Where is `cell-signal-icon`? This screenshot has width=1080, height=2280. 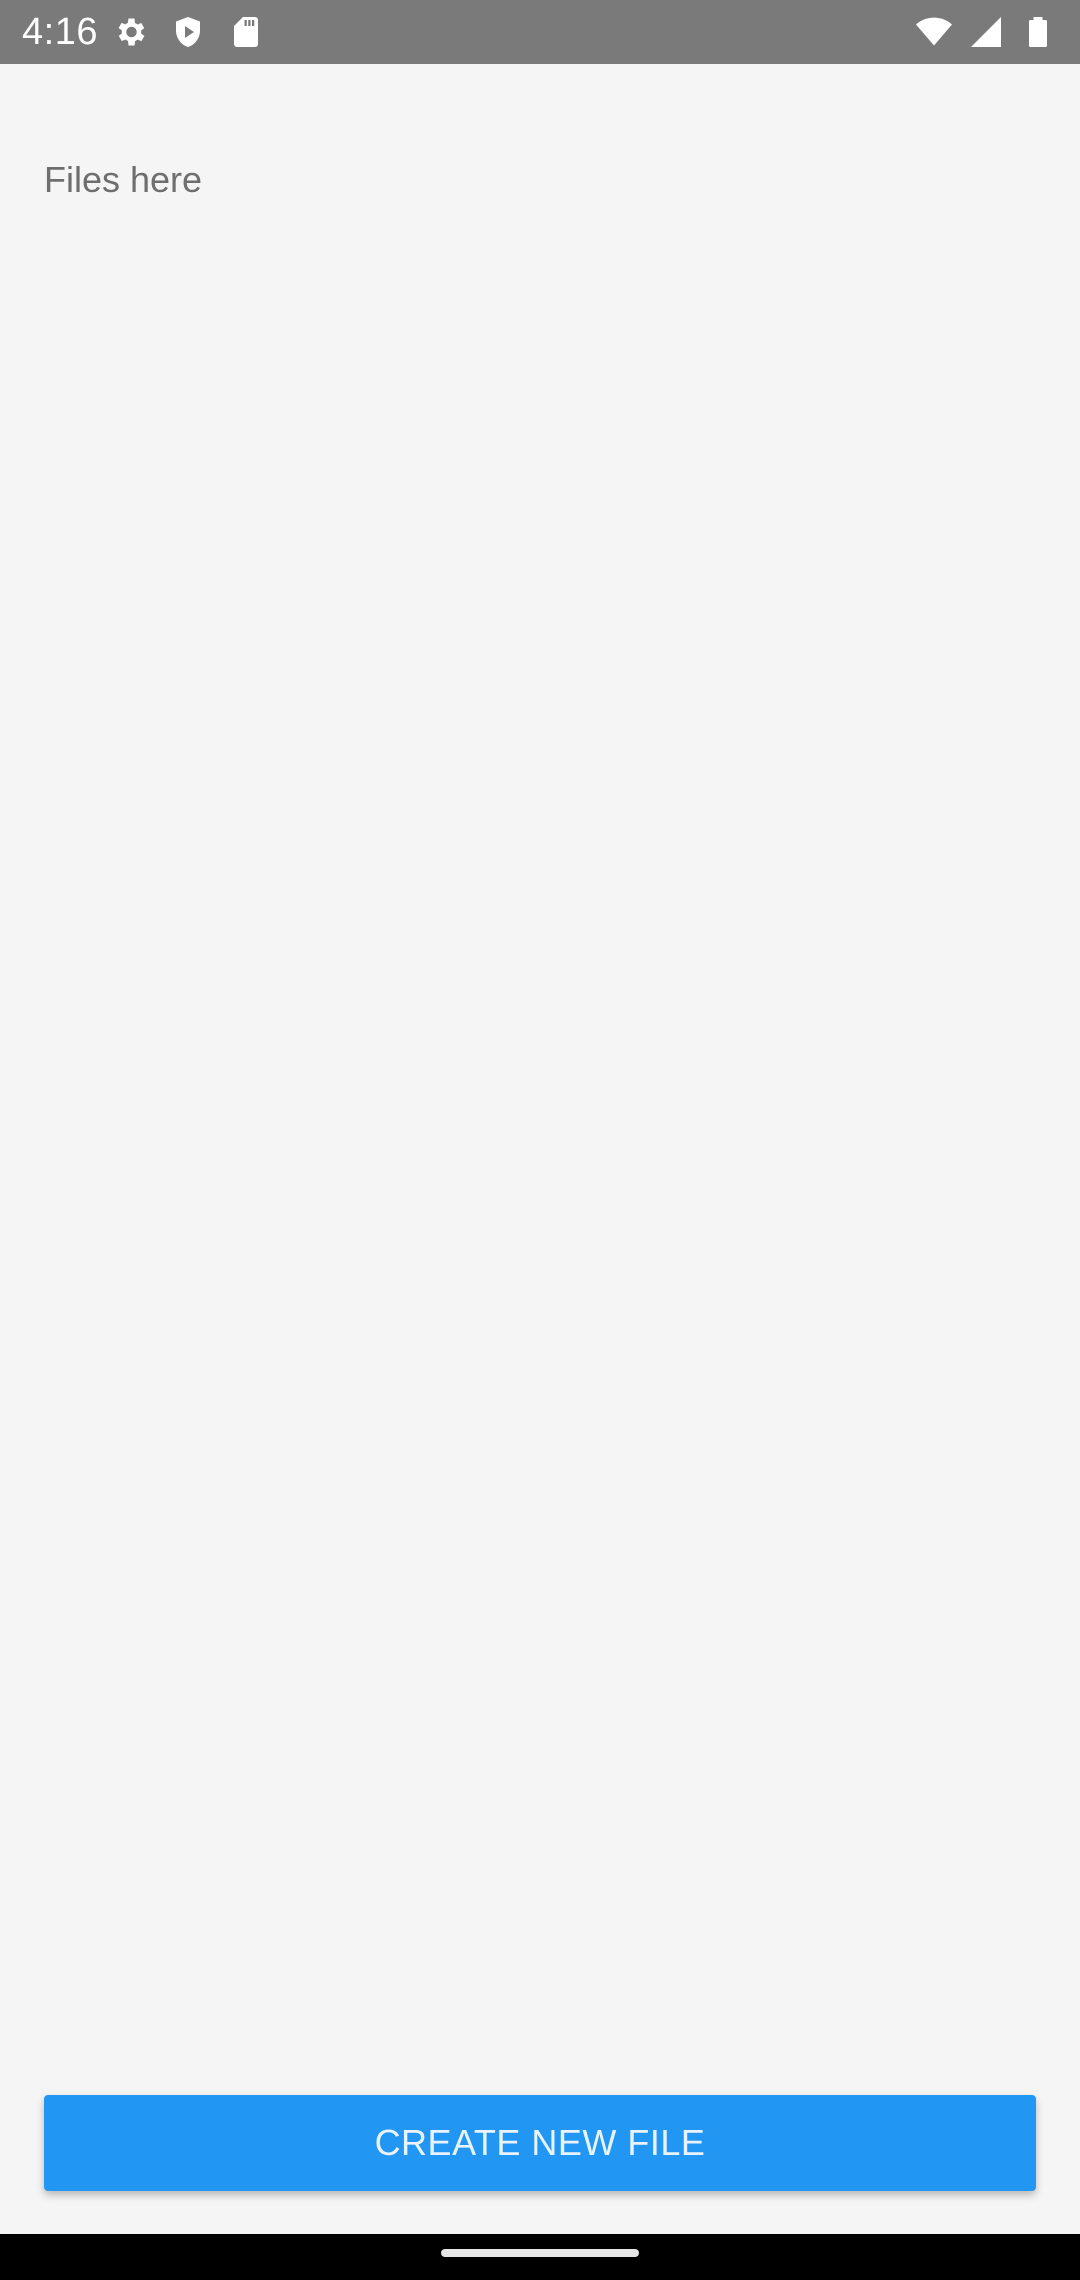
cell-signal-icon is located at coordinates (986, 32).